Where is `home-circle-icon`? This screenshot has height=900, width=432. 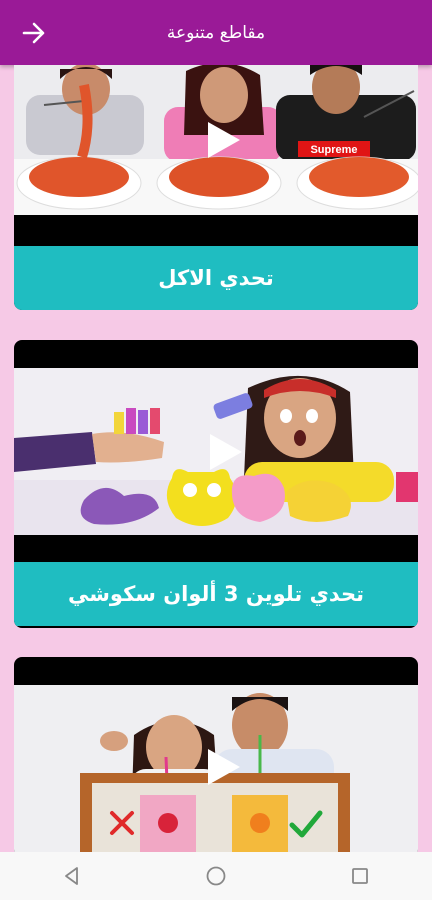
home-circle-icon is located at coordinates (216, 876).